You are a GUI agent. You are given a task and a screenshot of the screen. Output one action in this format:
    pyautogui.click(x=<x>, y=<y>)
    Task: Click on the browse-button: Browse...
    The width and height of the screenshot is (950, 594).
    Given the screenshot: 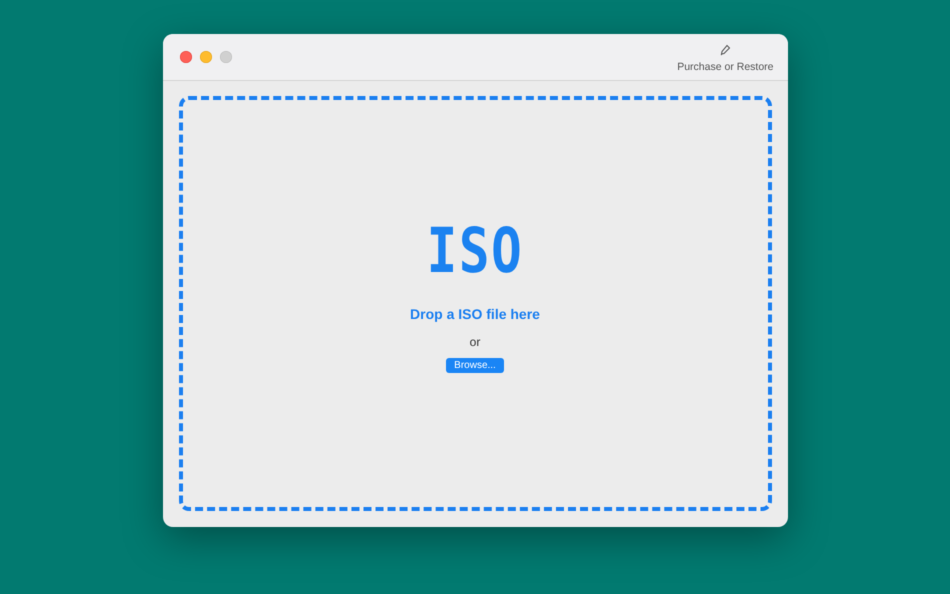 What is the action you would take?
    pyautogui.click(x=475, y=365)
    